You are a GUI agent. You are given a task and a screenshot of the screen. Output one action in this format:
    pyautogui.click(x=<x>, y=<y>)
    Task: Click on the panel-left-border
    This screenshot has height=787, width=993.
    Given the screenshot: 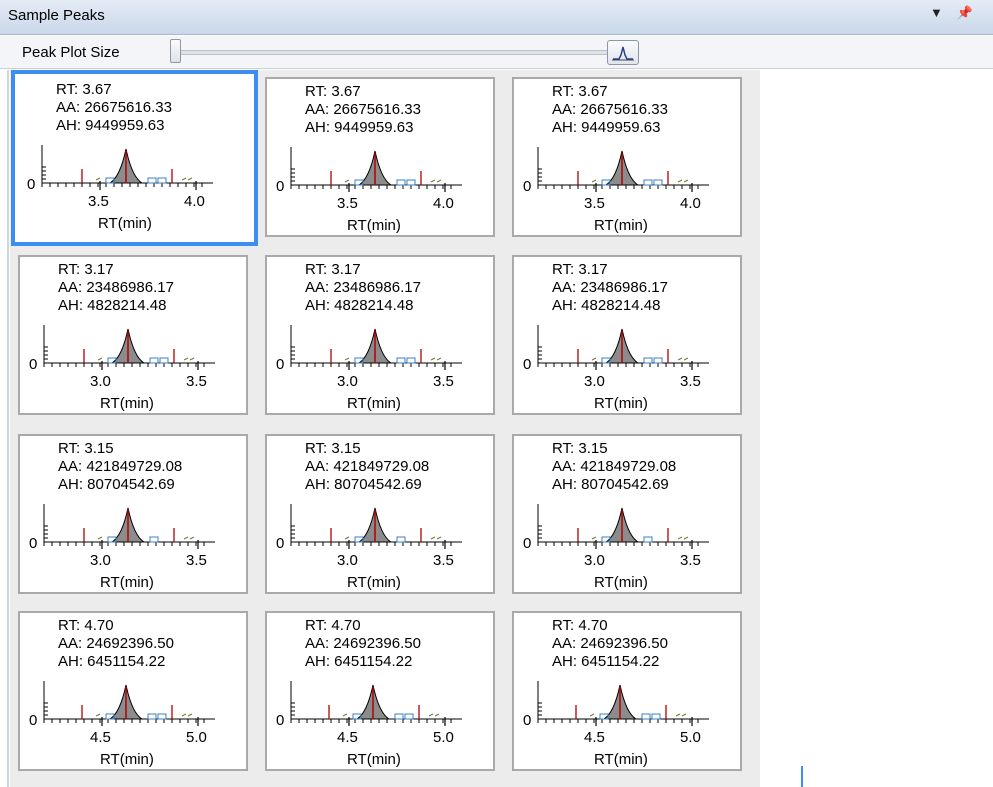 What is the action you would take?
    pyautogui.click(x=8, y=428)
    